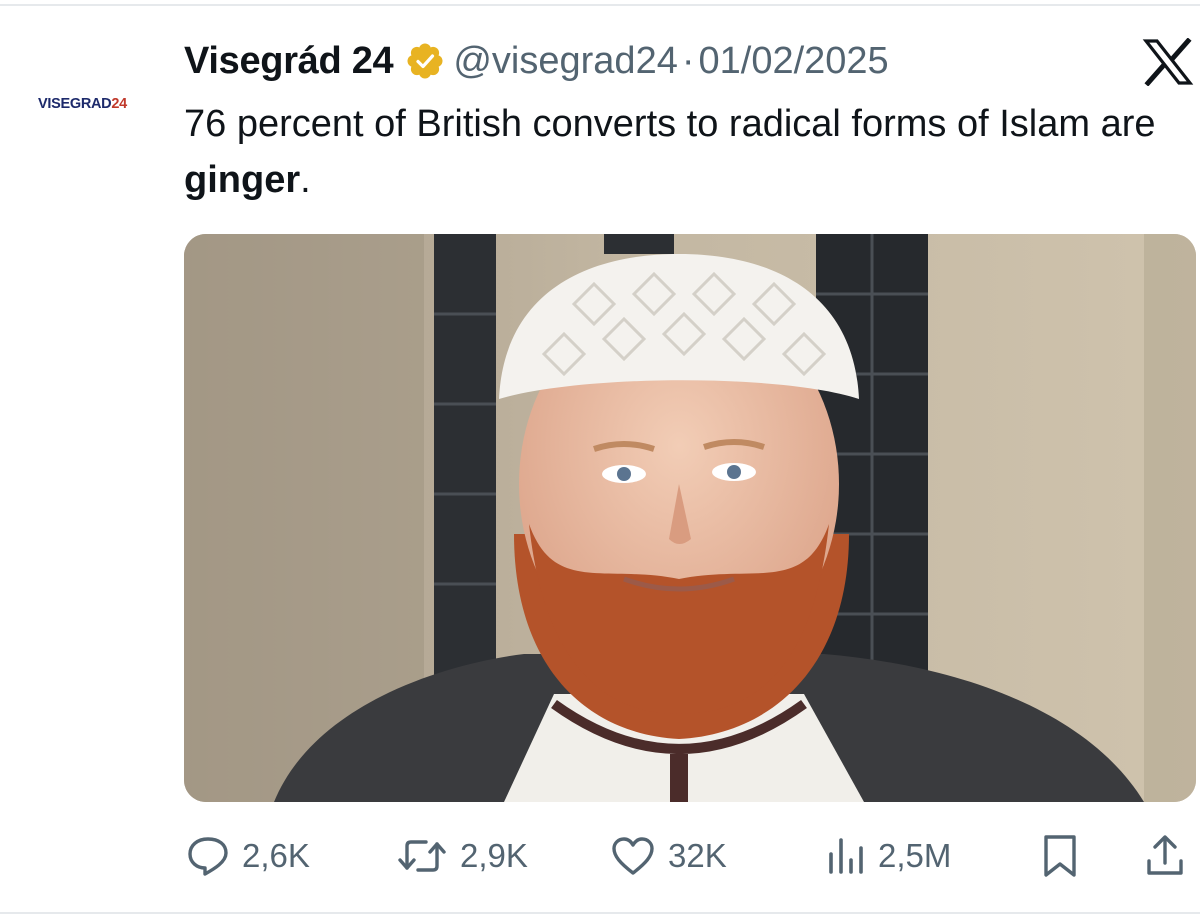  Describe the element at coordinates (422, 856) in the screenshot. I see `retweet-icon` at that location.